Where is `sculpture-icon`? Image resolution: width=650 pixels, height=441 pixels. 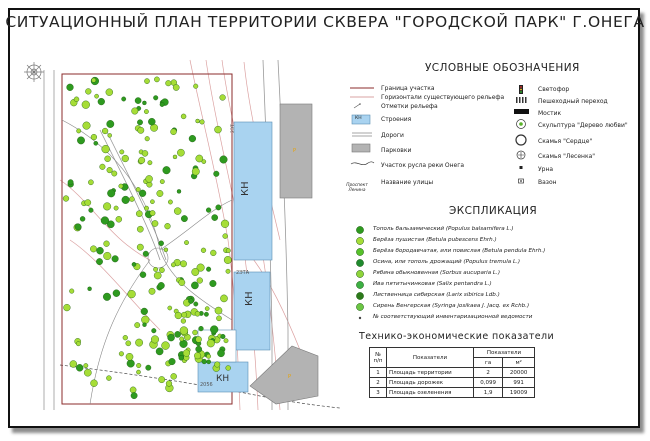
sculpture-icon is located at coordinates (521, 124).